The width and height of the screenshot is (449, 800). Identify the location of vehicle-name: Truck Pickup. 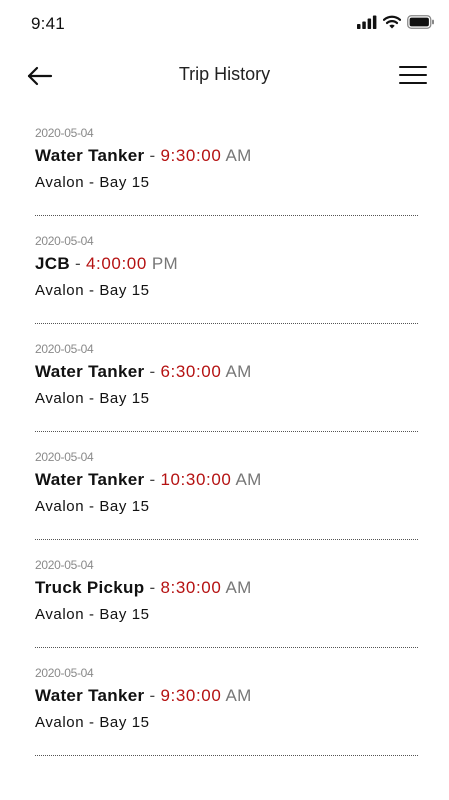
(90, 587).